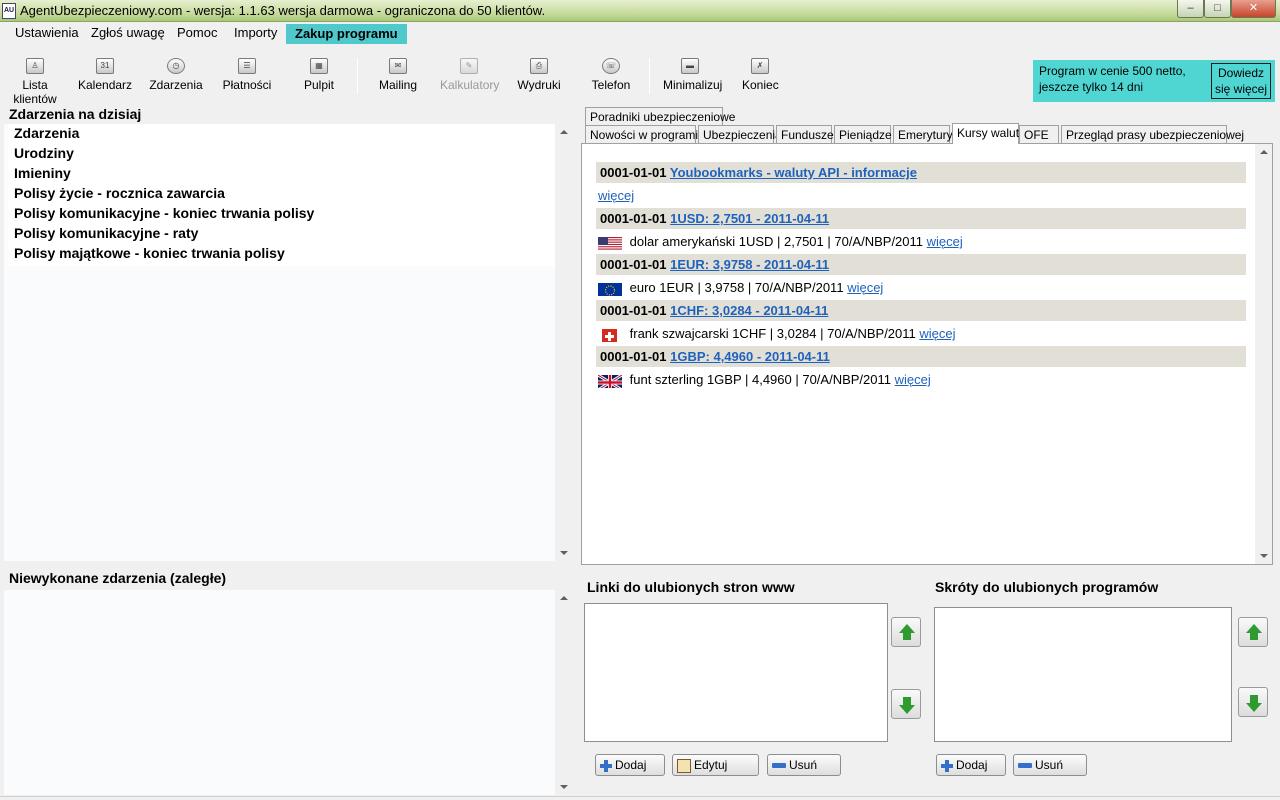 This screenshot has width=1280, height=800. I want to click on toolbar-label: Minimalizuj, so click(693, 85).